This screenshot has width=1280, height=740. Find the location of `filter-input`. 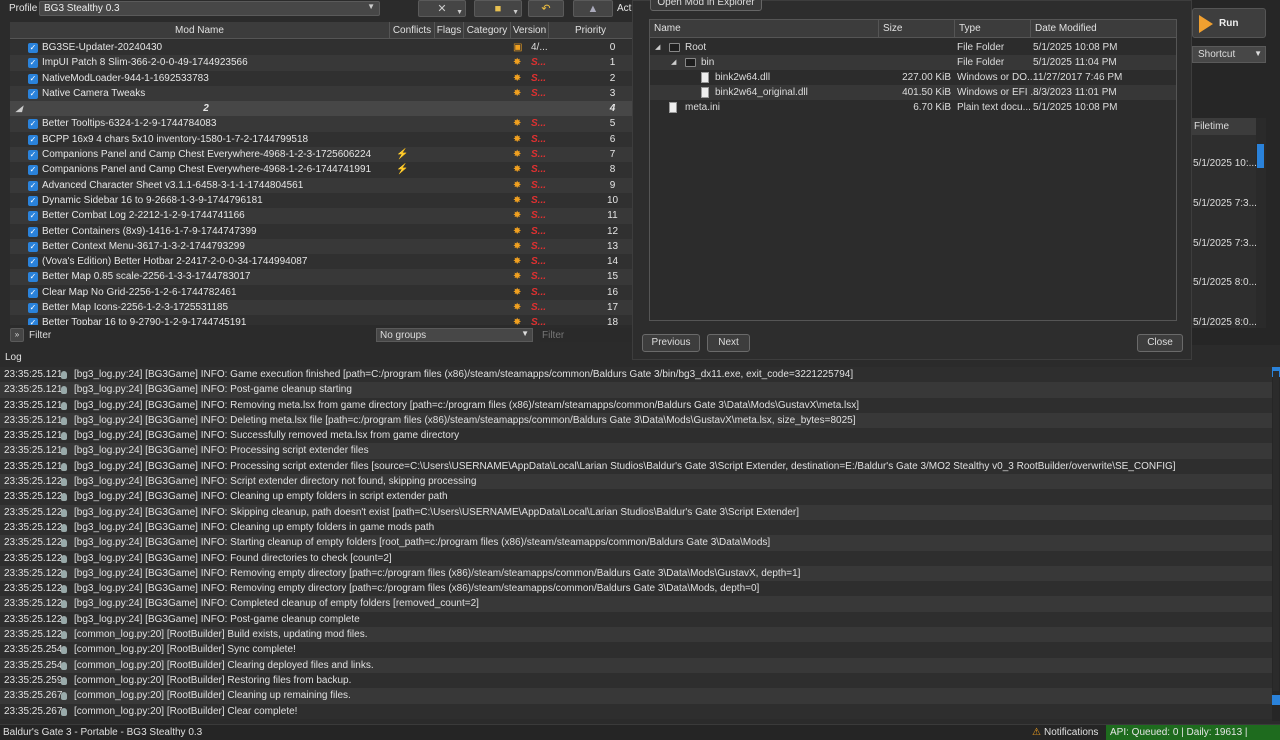

filter-input is located at coordinates (586, 335).